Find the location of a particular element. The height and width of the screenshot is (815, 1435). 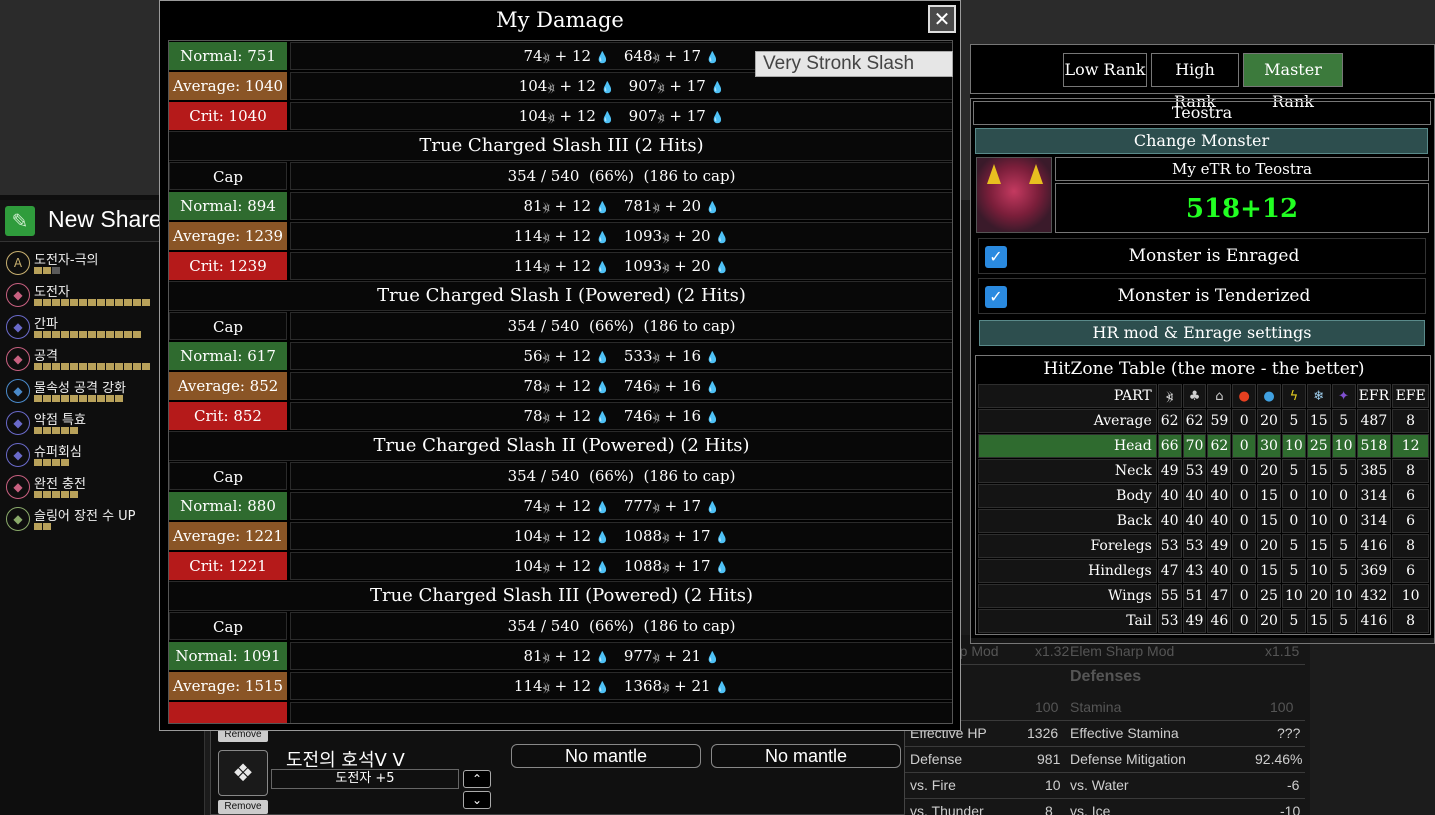

master-rank-button: Master Rank is located at coordinates (1293, 82).